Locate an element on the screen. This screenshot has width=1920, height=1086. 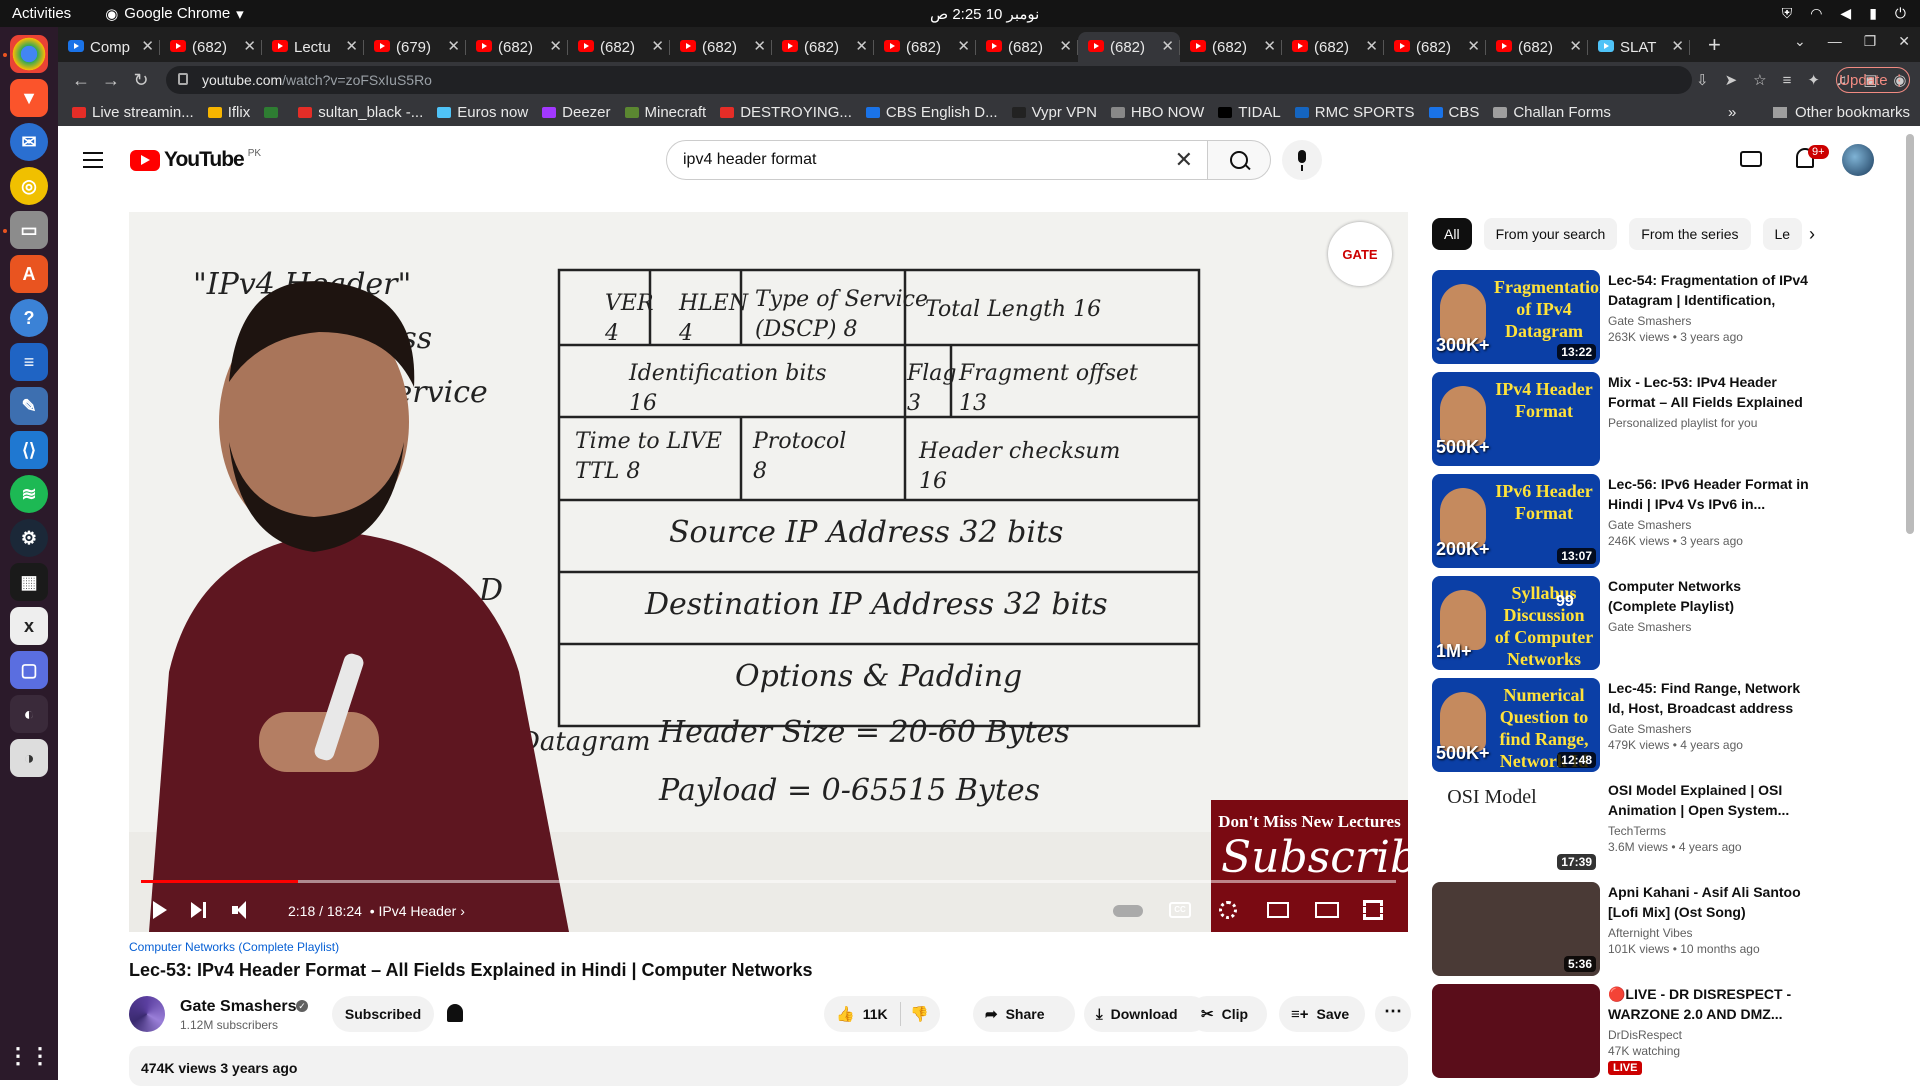
extensions-icon: ✦ is located at coordinates (1813, 80).